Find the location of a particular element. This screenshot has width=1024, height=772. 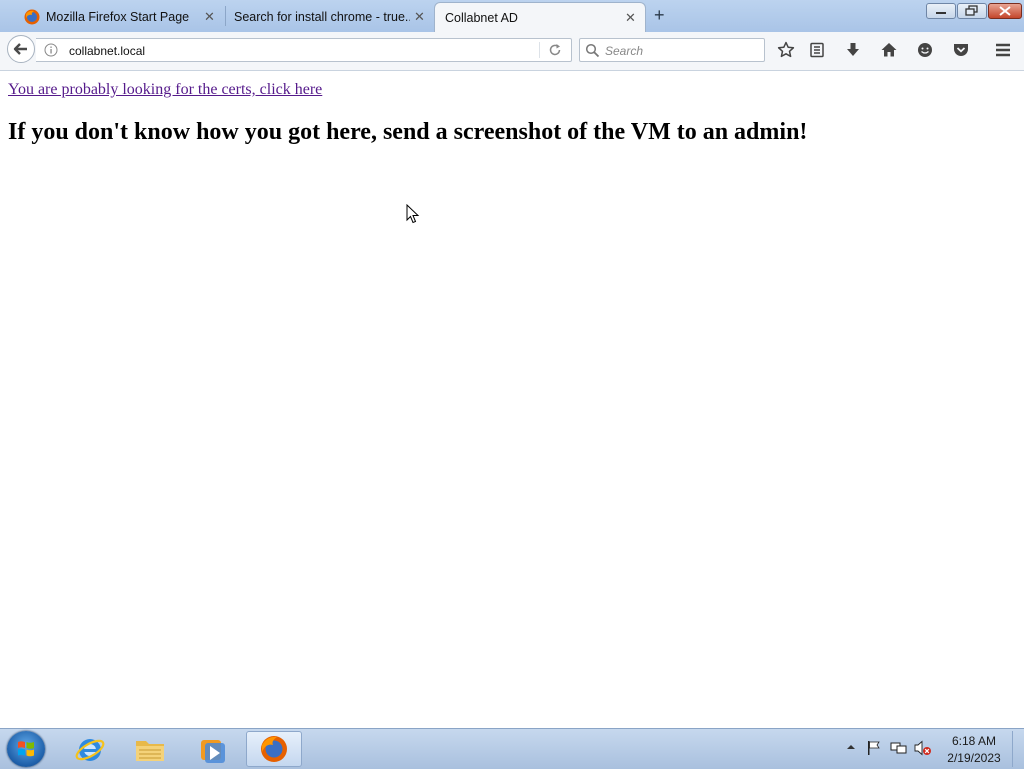

url-bar-divider is located at coordinates (539, 50).